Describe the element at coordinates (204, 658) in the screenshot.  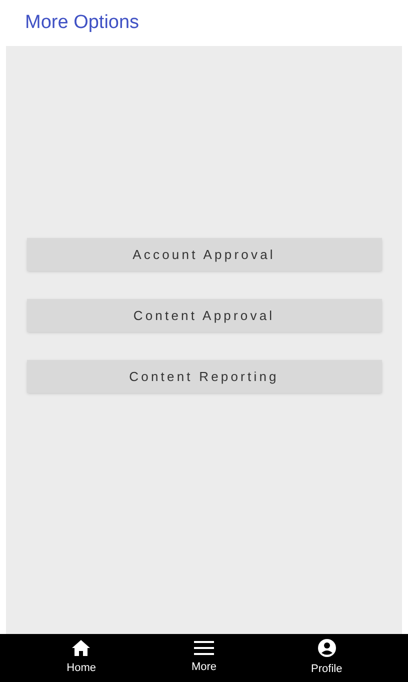
I see `nav-tab: More` at that location.